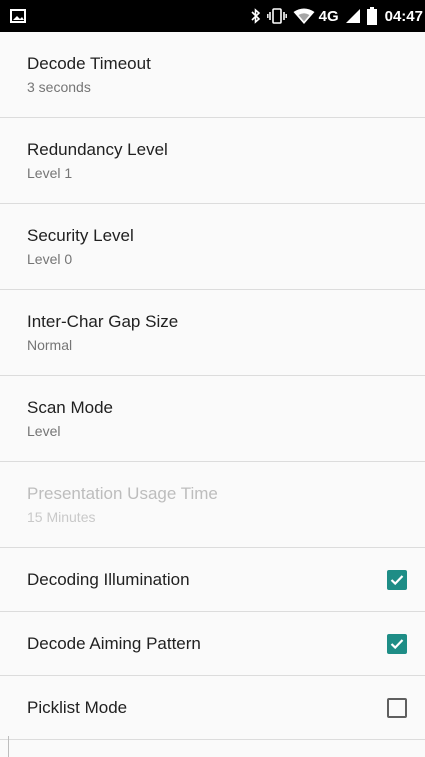  I want to click on pref-inter-char-gap-size: Inter-Char Gap Size Normal, so click(212, 333).